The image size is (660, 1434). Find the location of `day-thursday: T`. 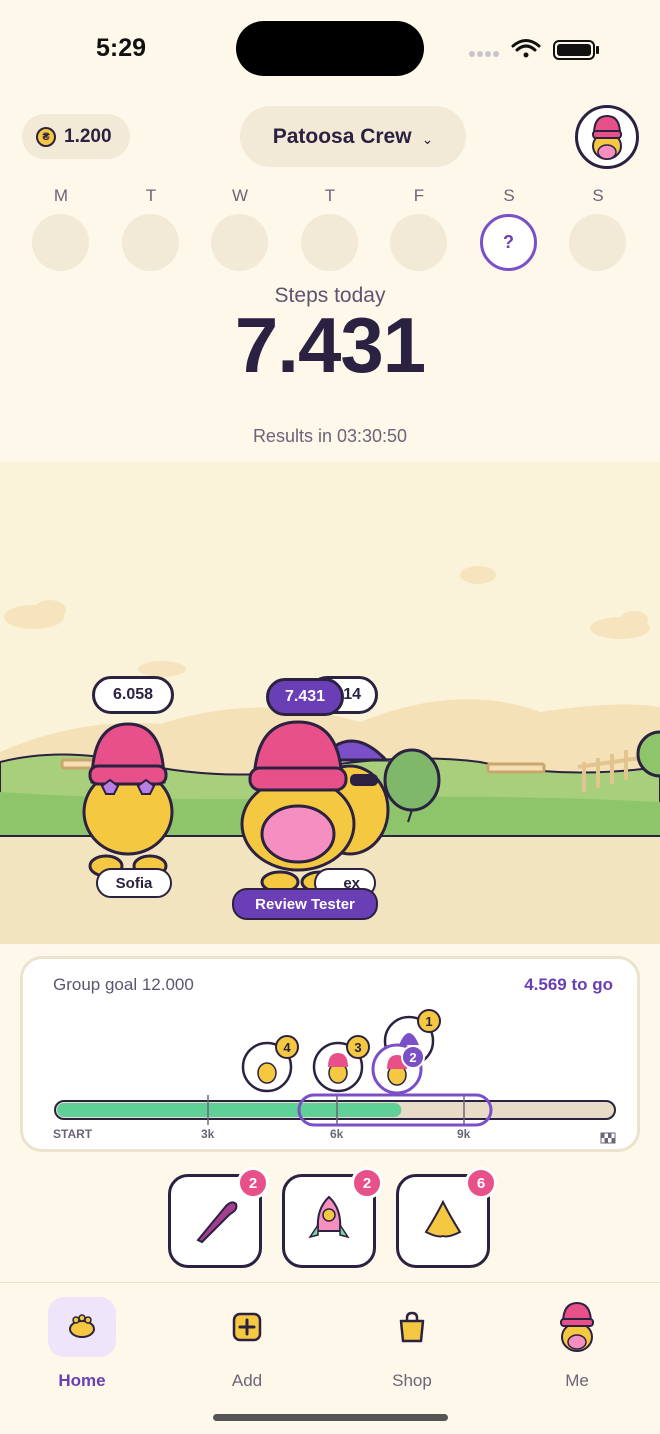

day-thursday: T is located at coordinates (330, 228).